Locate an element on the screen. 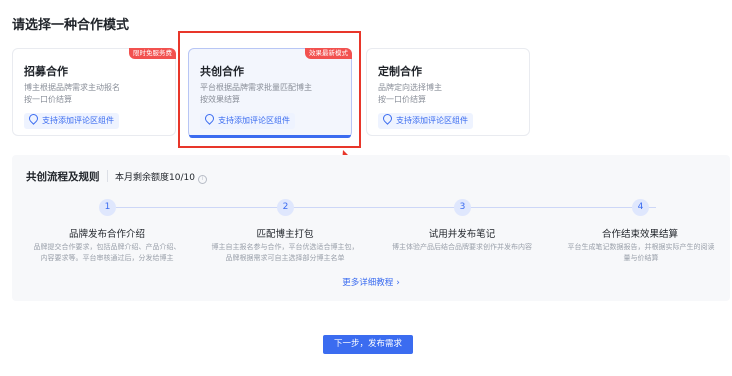  more-tutorial-label: 更多详细教程 is located at coordinates (367, 283).